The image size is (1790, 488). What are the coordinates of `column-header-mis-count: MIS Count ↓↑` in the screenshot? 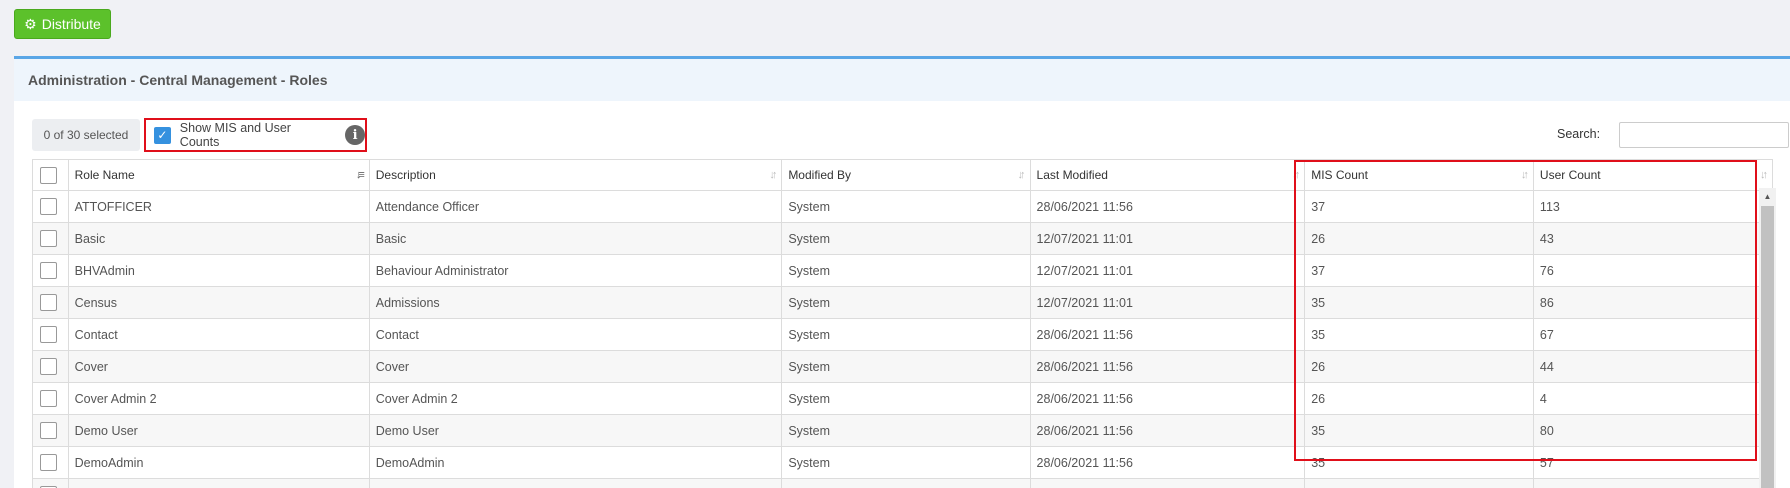 It's located at (1419, 175).